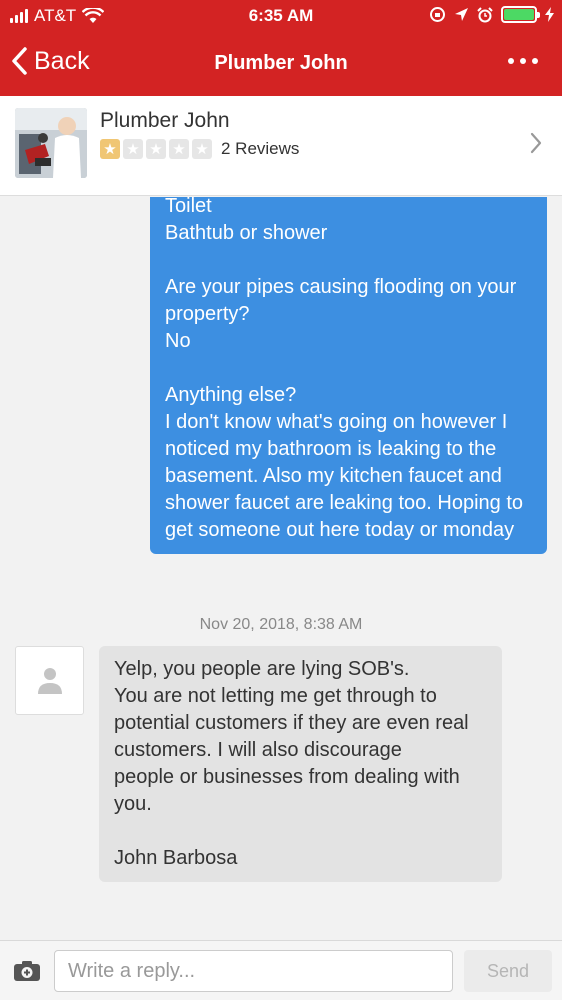 The height and width of the screenshot is (1000, 562). I want to click on reply-bar: Send, so click(281, 970).